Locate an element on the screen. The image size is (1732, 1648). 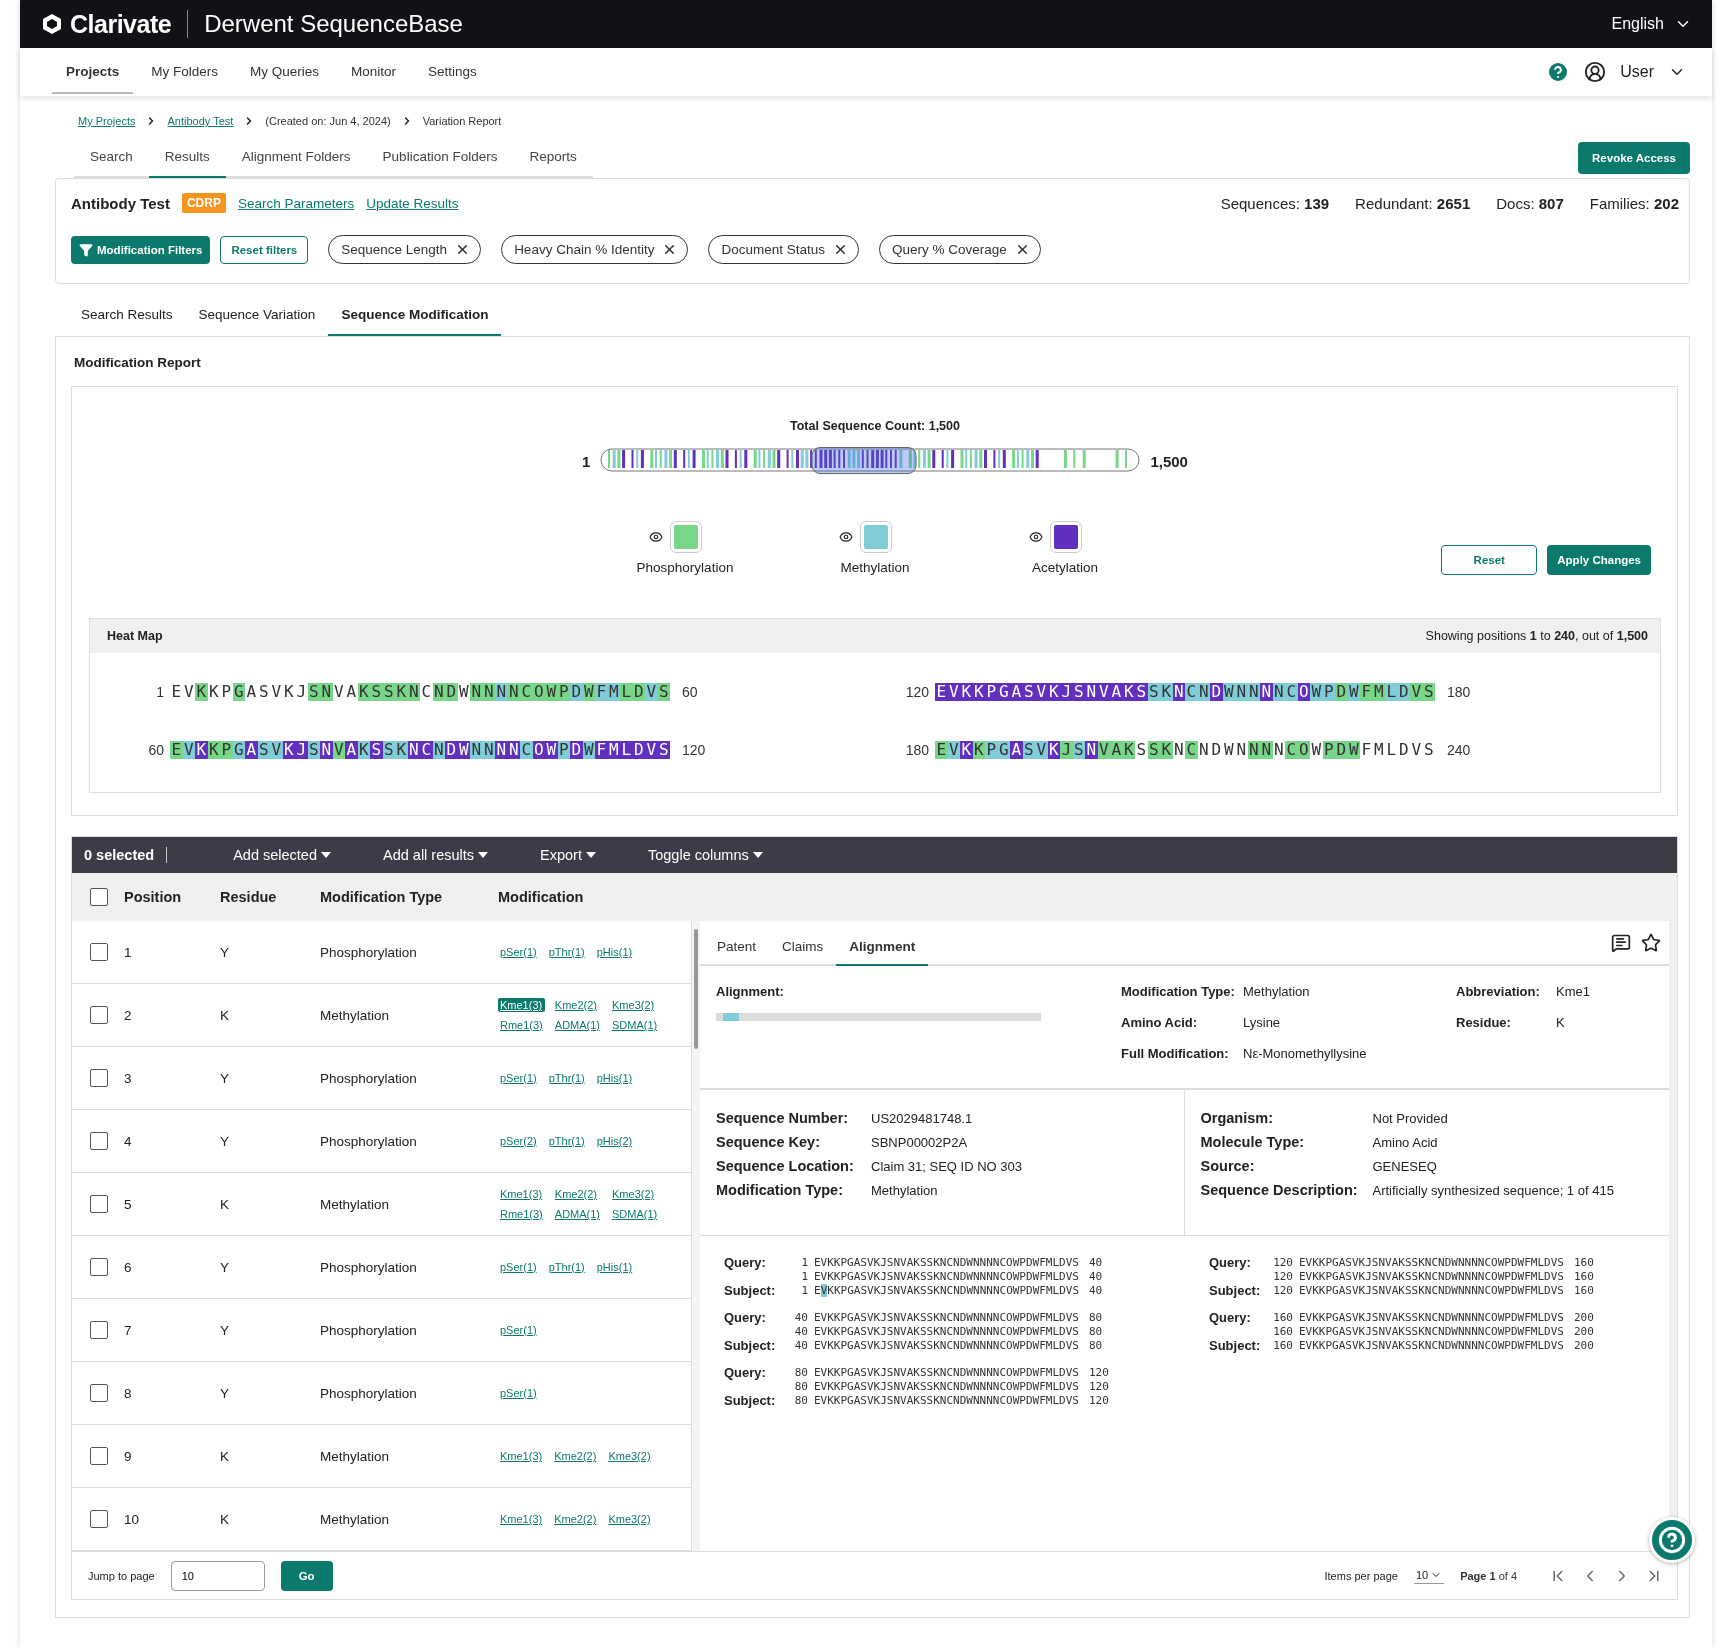
jump-to-page-field: 10 is located at coordinates (217, 1575).